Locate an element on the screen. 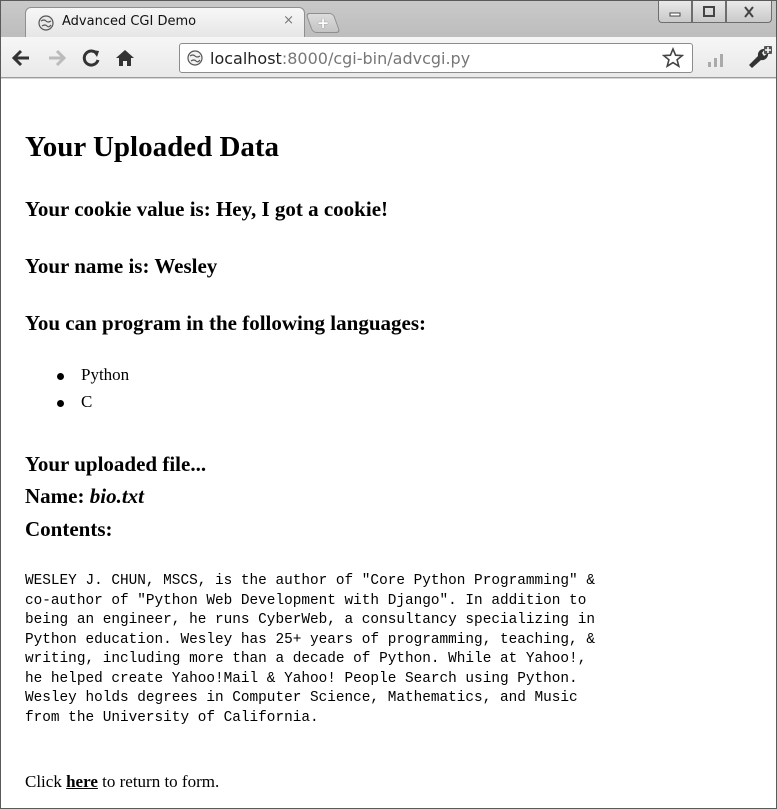  address-bar: localhost:8000/cgi-bin/advcgi.py is located at coordinates (436, 58).